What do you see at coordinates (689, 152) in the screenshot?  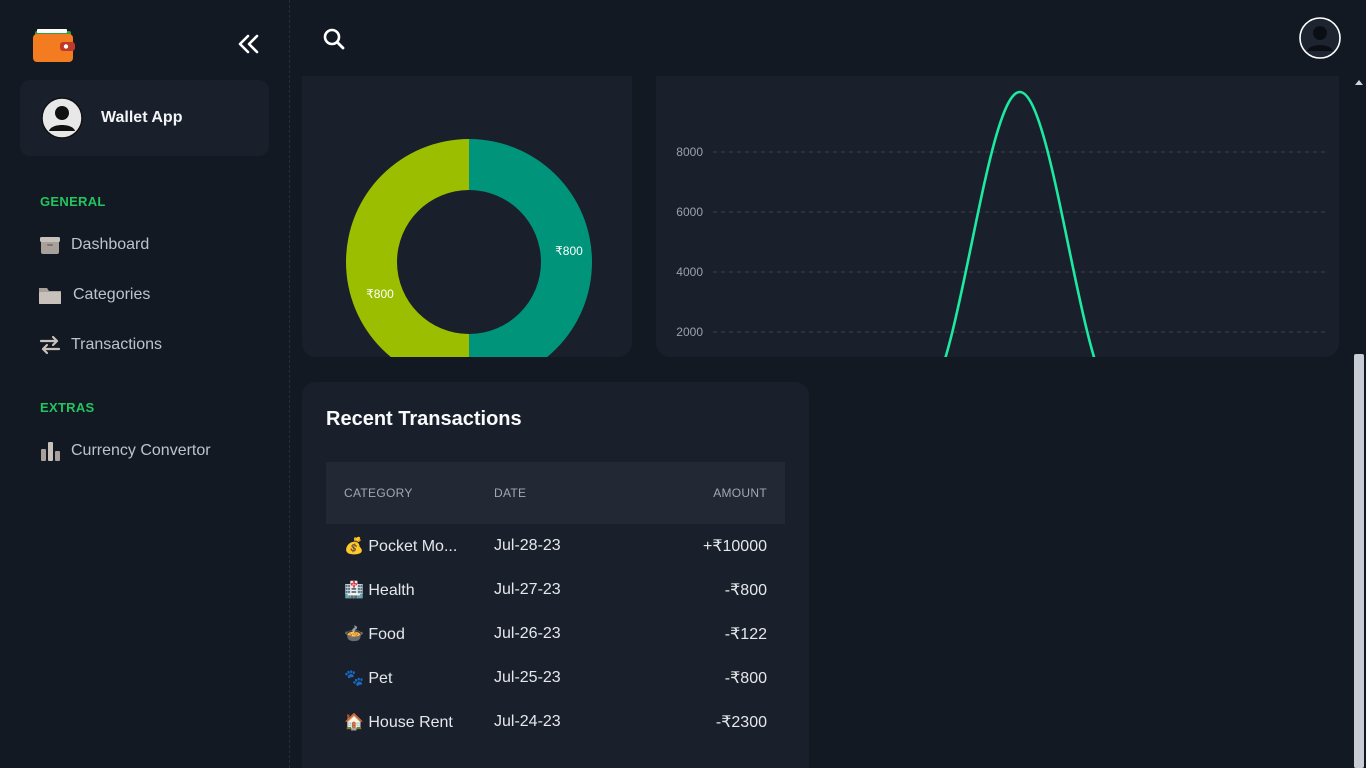 I see `y-tick-label: 8000` at bounding box center [689, 152].